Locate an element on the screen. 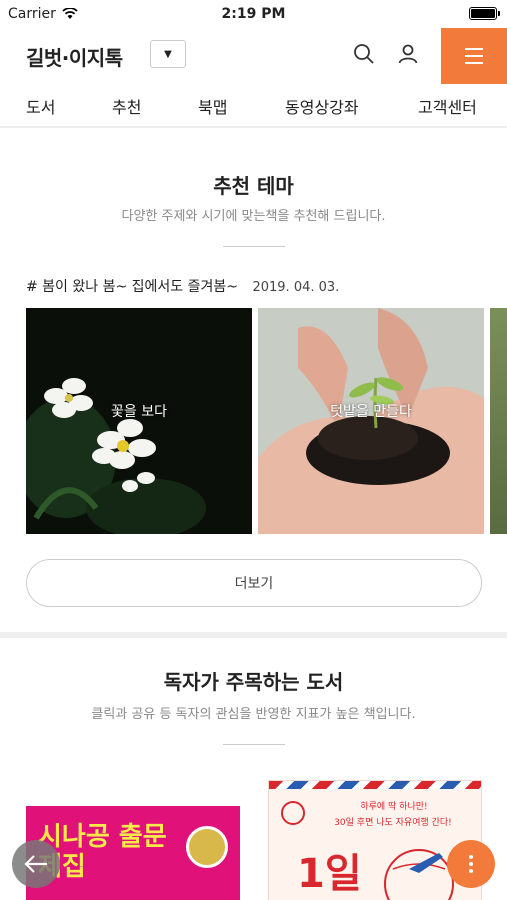 The image size is (507, 900). book-cover-big-number: 1일 is located at coordinates (329, 874).